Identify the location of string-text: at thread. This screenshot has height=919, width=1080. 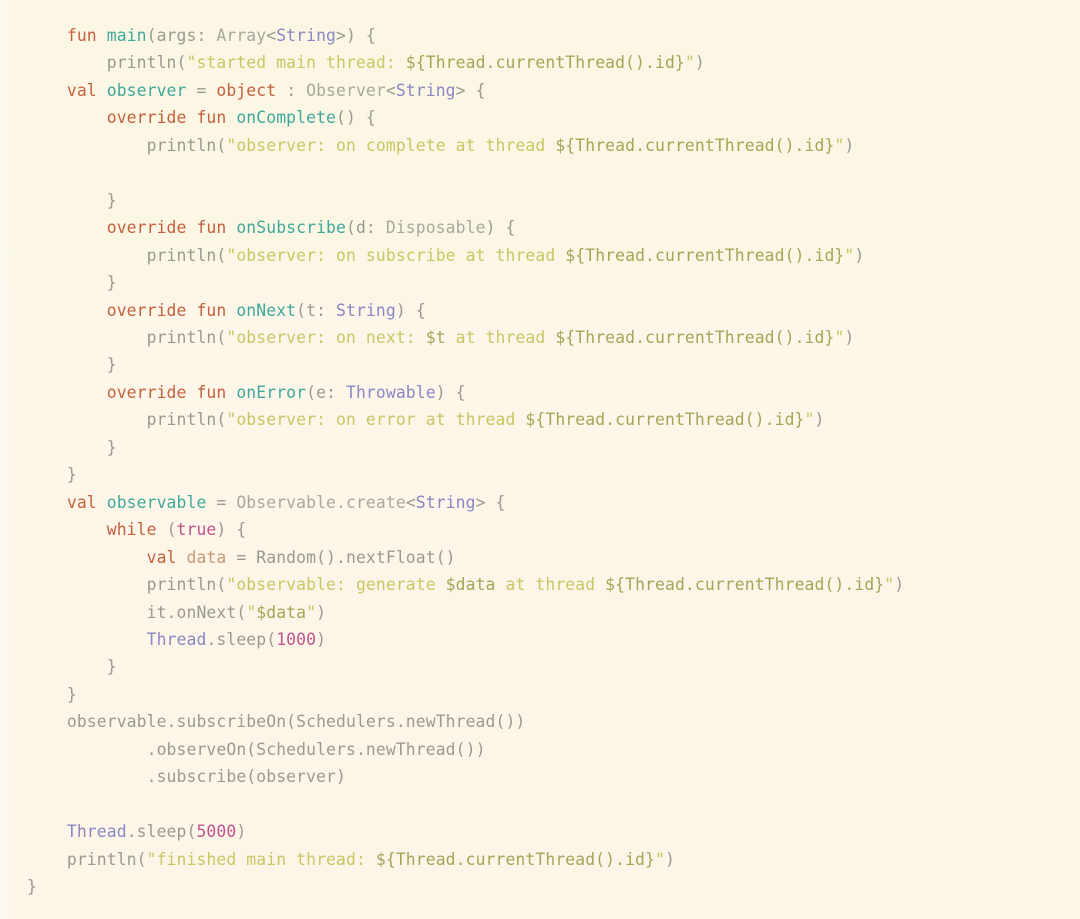
(500, 337).